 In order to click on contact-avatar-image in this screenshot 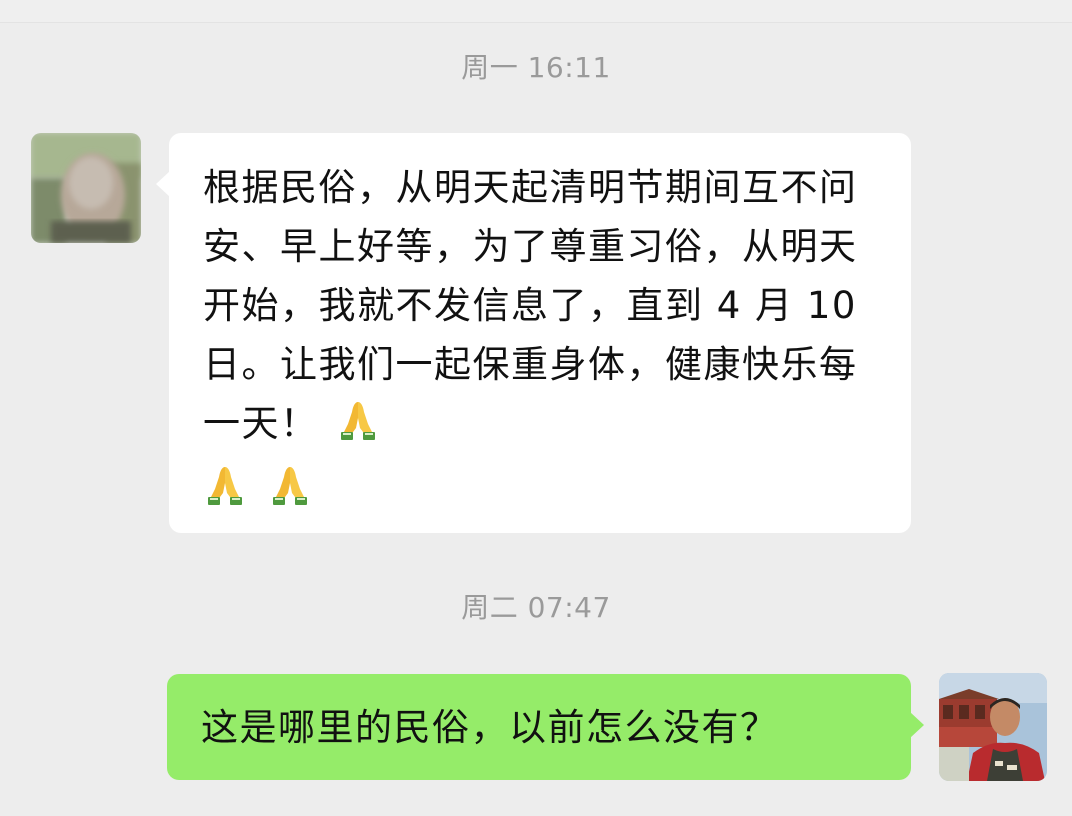, I will do `click(86, 188)`.